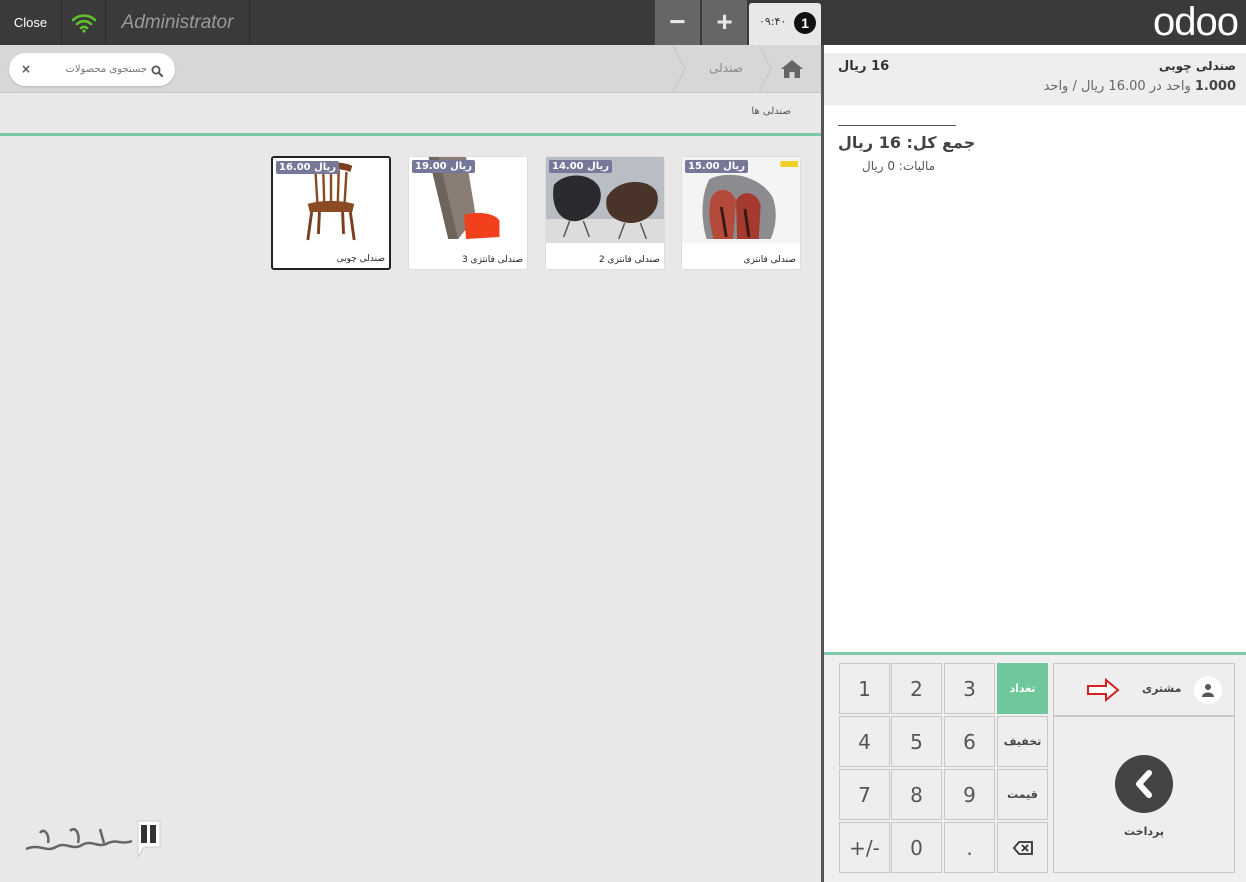  I want to click on user-name: Administrator, so click(178, 22).